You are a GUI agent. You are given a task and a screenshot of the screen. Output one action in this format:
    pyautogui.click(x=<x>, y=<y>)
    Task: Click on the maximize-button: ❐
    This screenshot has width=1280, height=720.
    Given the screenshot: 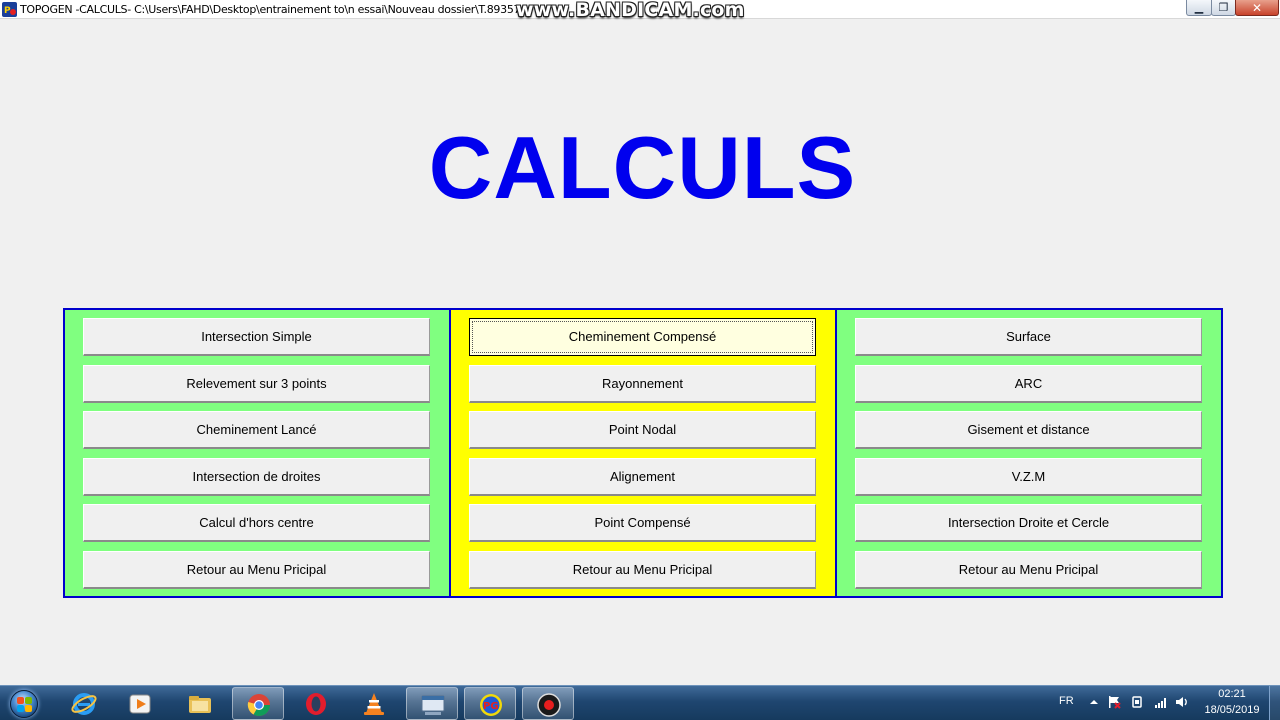 What is the action you would take?
    pyautogui.click(x=1223, y=8)
    